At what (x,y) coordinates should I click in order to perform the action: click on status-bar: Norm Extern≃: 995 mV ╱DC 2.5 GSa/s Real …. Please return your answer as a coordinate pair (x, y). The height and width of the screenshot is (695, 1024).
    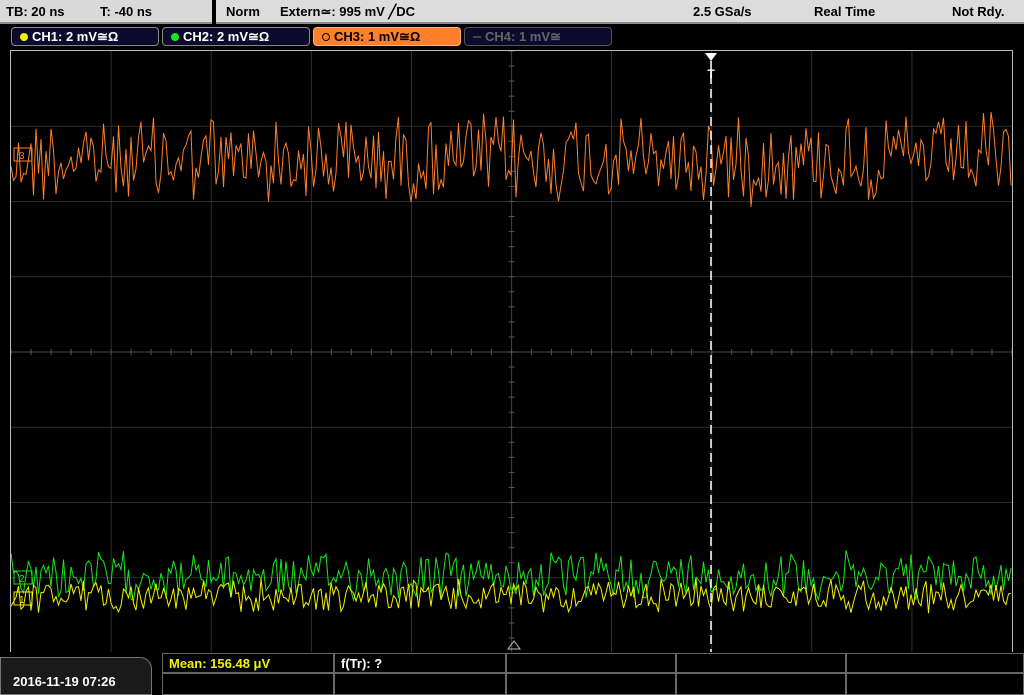
    Looking at the image, I should click on (620, 12).